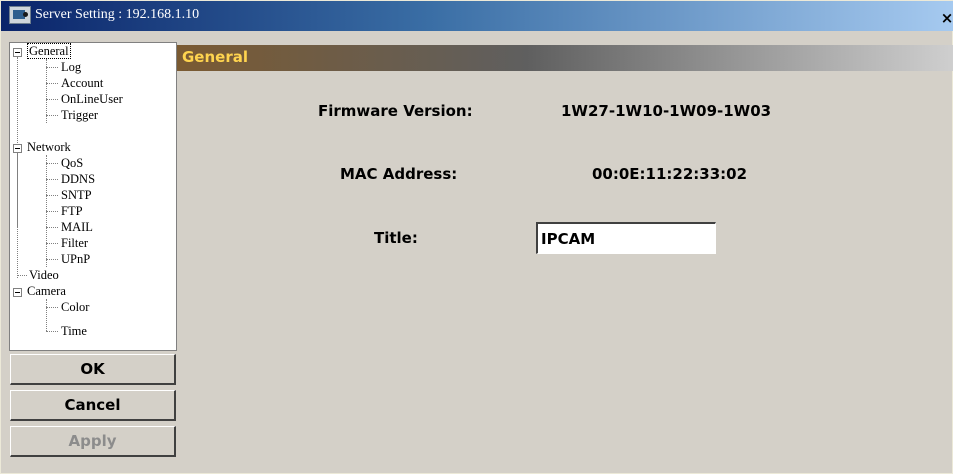 The width and height of the screenshot is (953, 474). I want to click on mac-address-value: 00:0E:11:22:33:02, so click(670, 174).